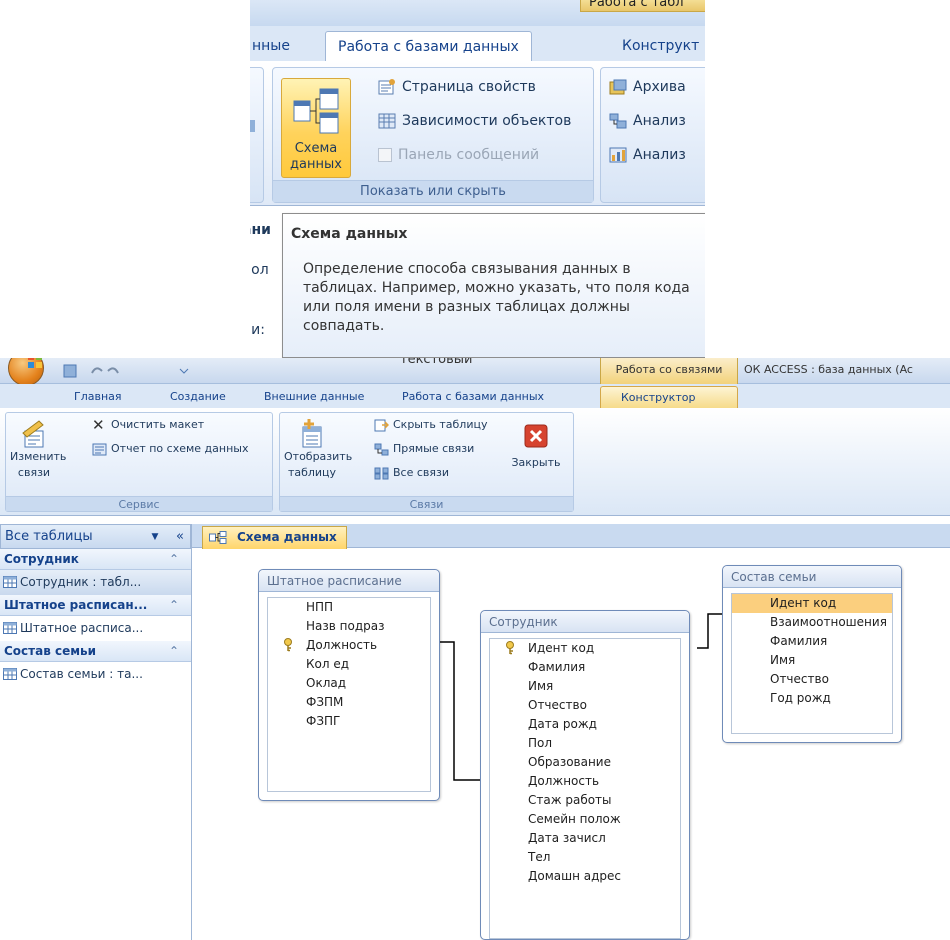 Image resolution: width=950 pixels, height=940 pixels. Describe the element at coordinates (642, 6) in the screenshot. I see `context-tab-table-tools: Работа с табл` at that location.